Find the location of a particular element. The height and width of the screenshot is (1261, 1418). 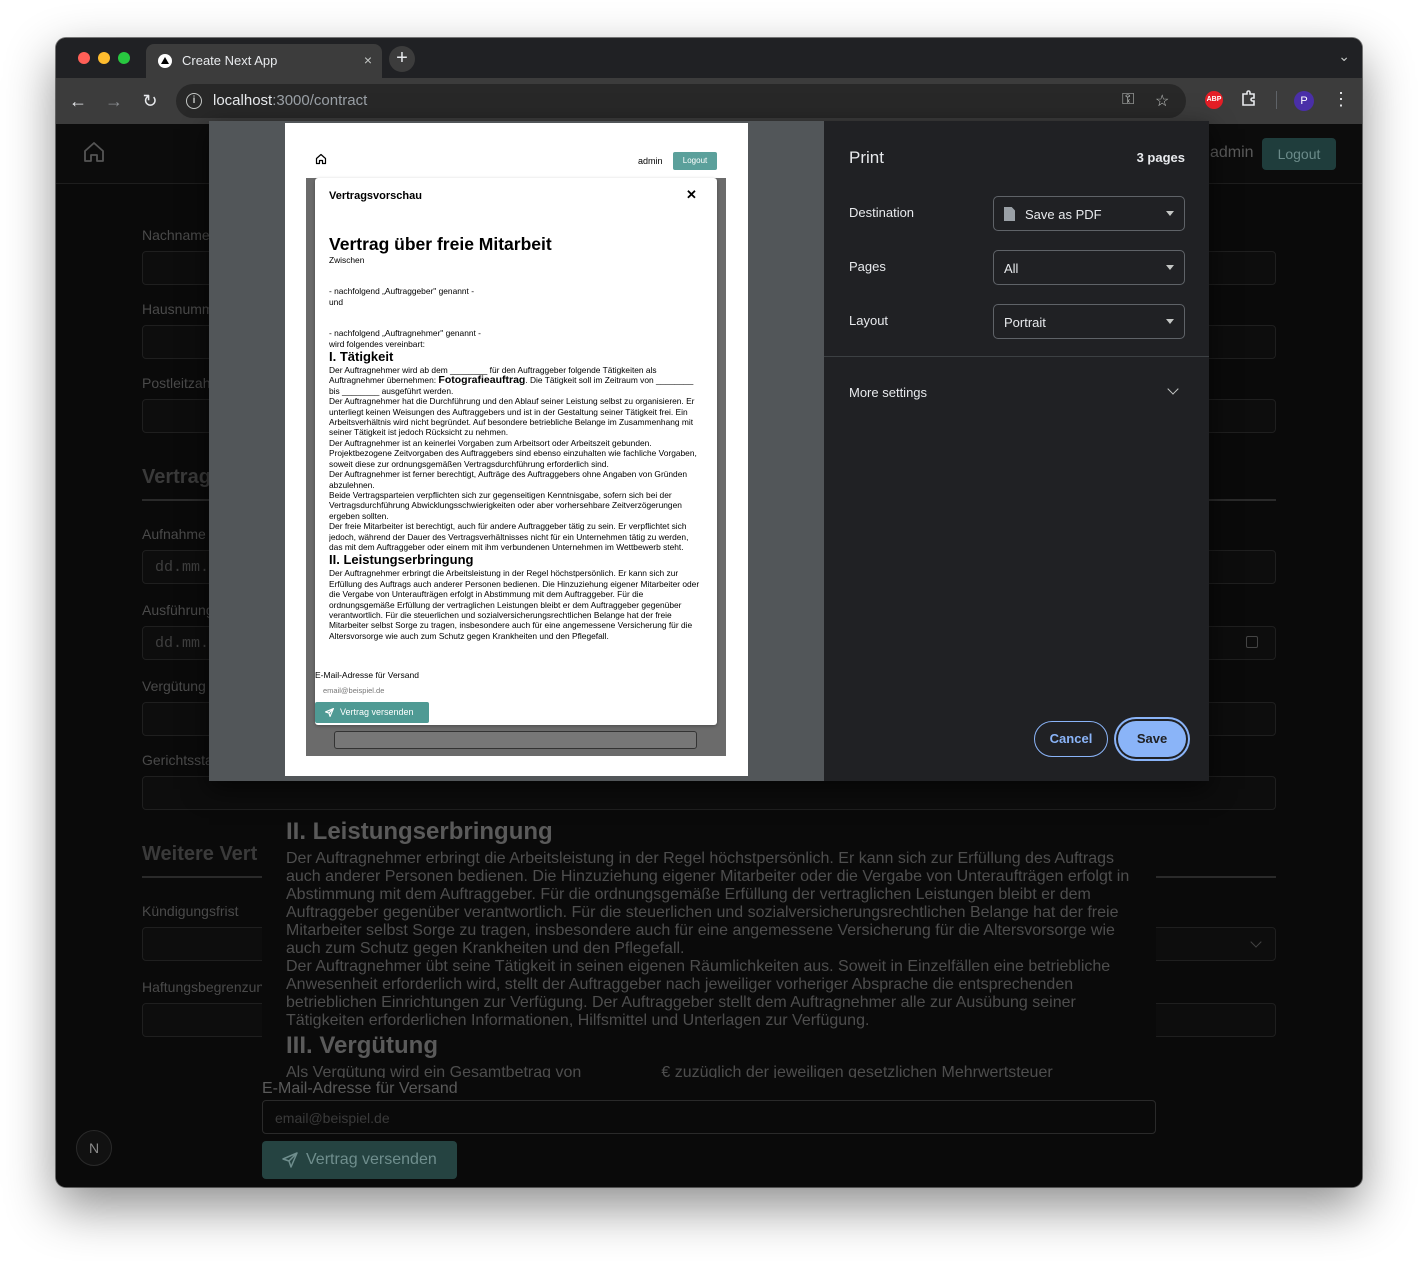

tab-strip: Create Next App × + ⌄ is located at coordinates (709, 58).